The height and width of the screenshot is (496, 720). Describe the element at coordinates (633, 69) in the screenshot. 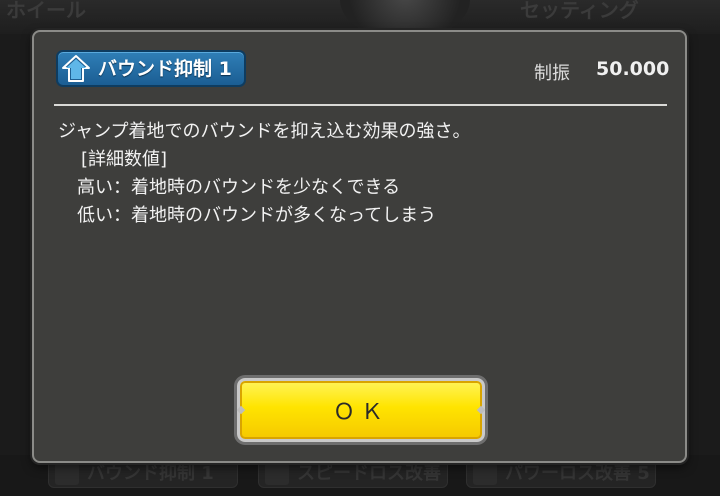

I see `cost-value: 50.000` at that location.